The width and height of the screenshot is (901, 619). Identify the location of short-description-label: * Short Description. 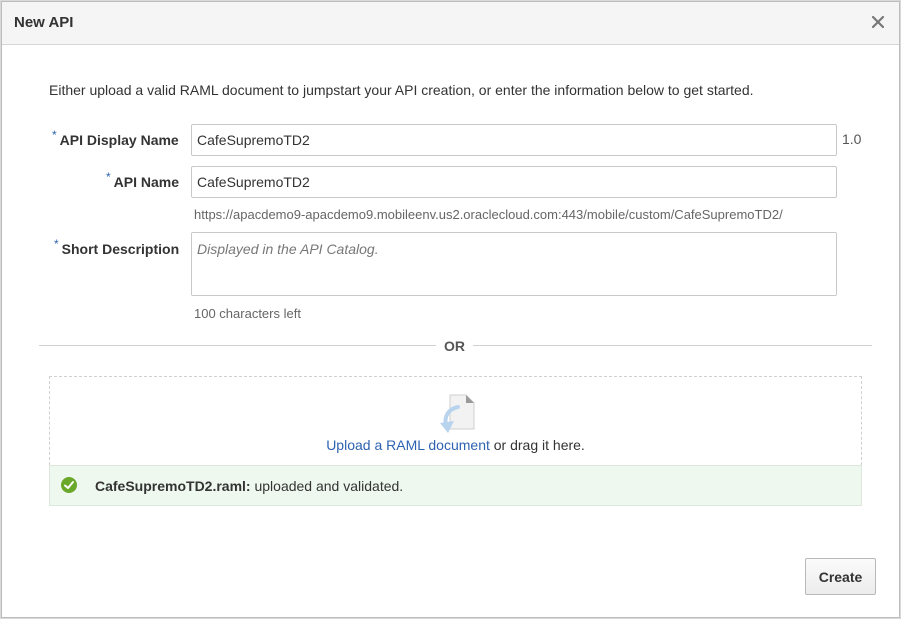
(117, 247).